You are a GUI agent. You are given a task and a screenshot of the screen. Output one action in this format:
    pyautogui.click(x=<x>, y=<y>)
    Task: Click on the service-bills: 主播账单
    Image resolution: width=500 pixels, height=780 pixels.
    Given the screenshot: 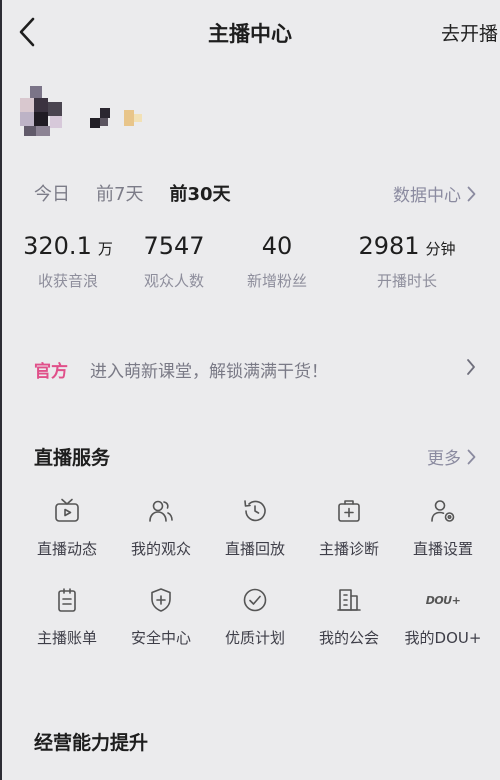 What is the action you would take?
    pyautogui.click(x=67, y=616)
    